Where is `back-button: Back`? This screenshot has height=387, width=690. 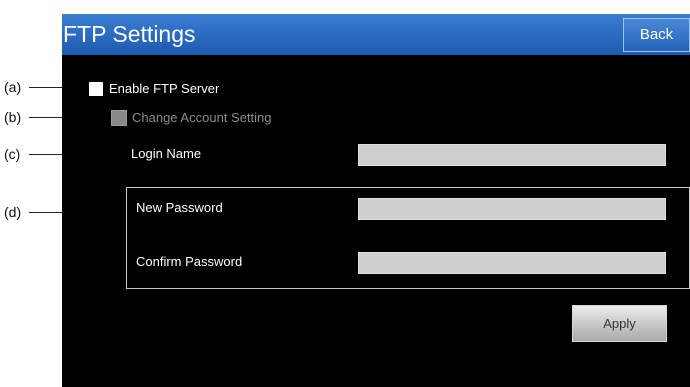 back-button: Back is located at coordinates (656, 35).